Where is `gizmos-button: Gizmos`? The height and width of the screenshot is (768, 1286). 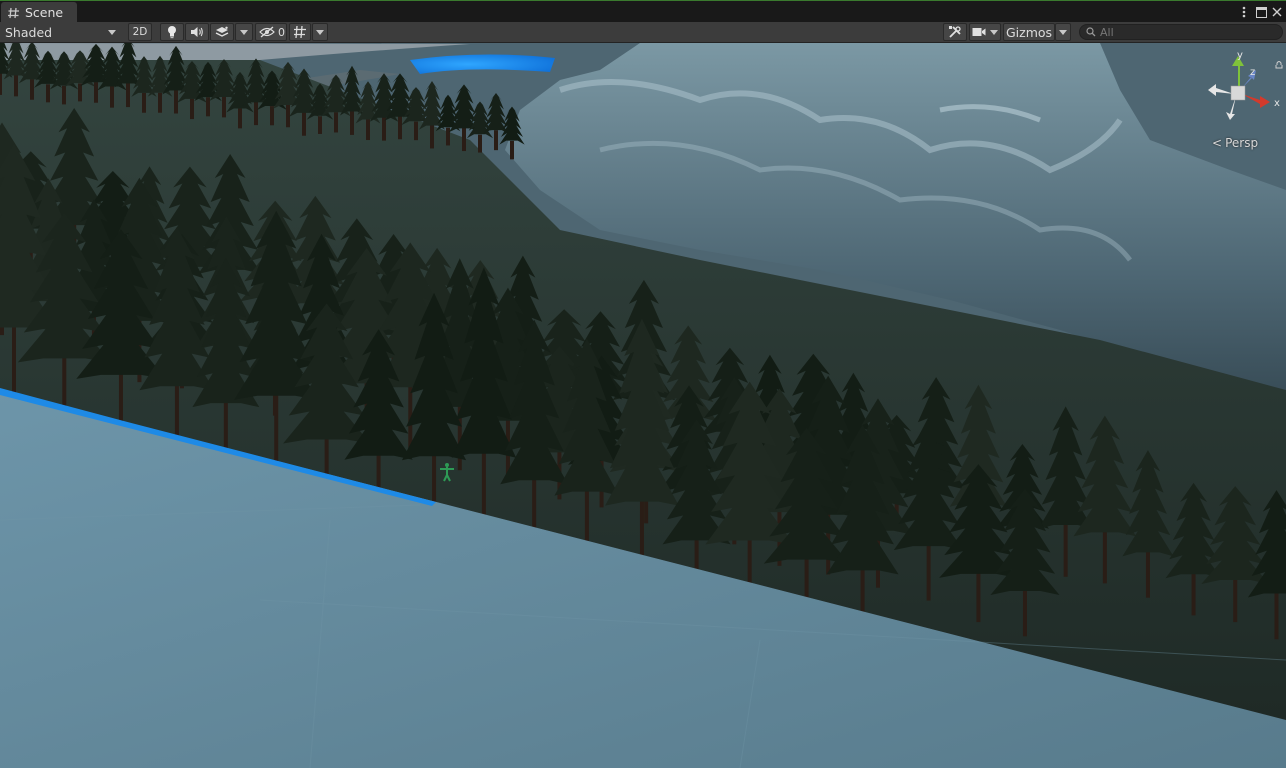 gizmos-button: Gizmos is located at coordinates (1029, 32).